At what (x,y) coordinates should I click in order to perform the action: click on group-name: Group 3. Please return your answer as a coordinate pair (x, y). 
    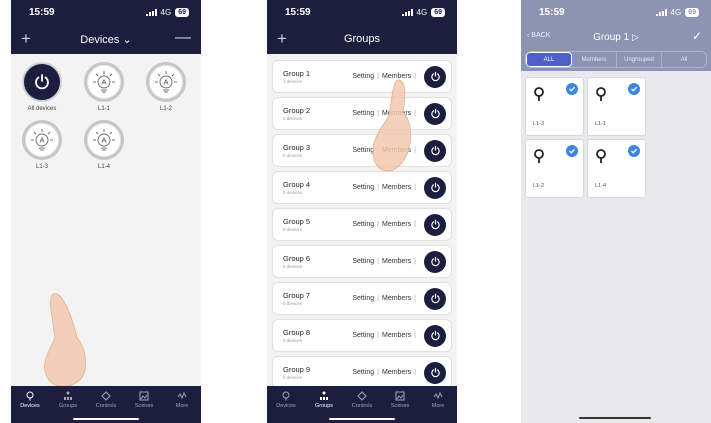
    Looking at the image, I should click on (297, 147).